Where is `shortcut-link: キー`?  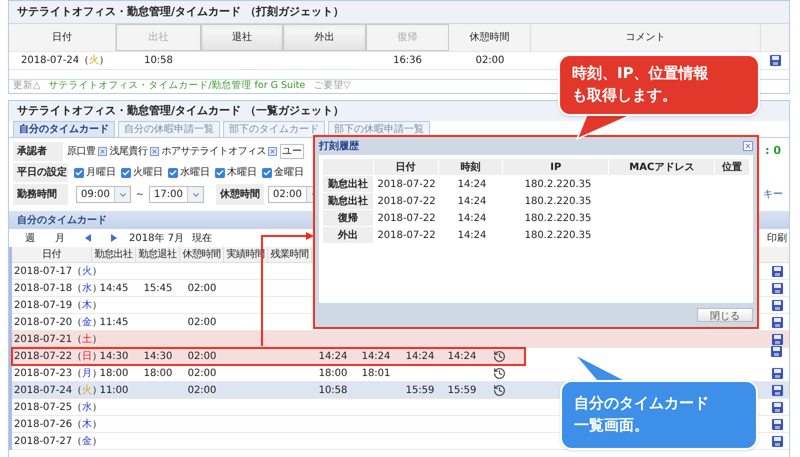 shortcut-link: キー is located at coordinates (774, 194).